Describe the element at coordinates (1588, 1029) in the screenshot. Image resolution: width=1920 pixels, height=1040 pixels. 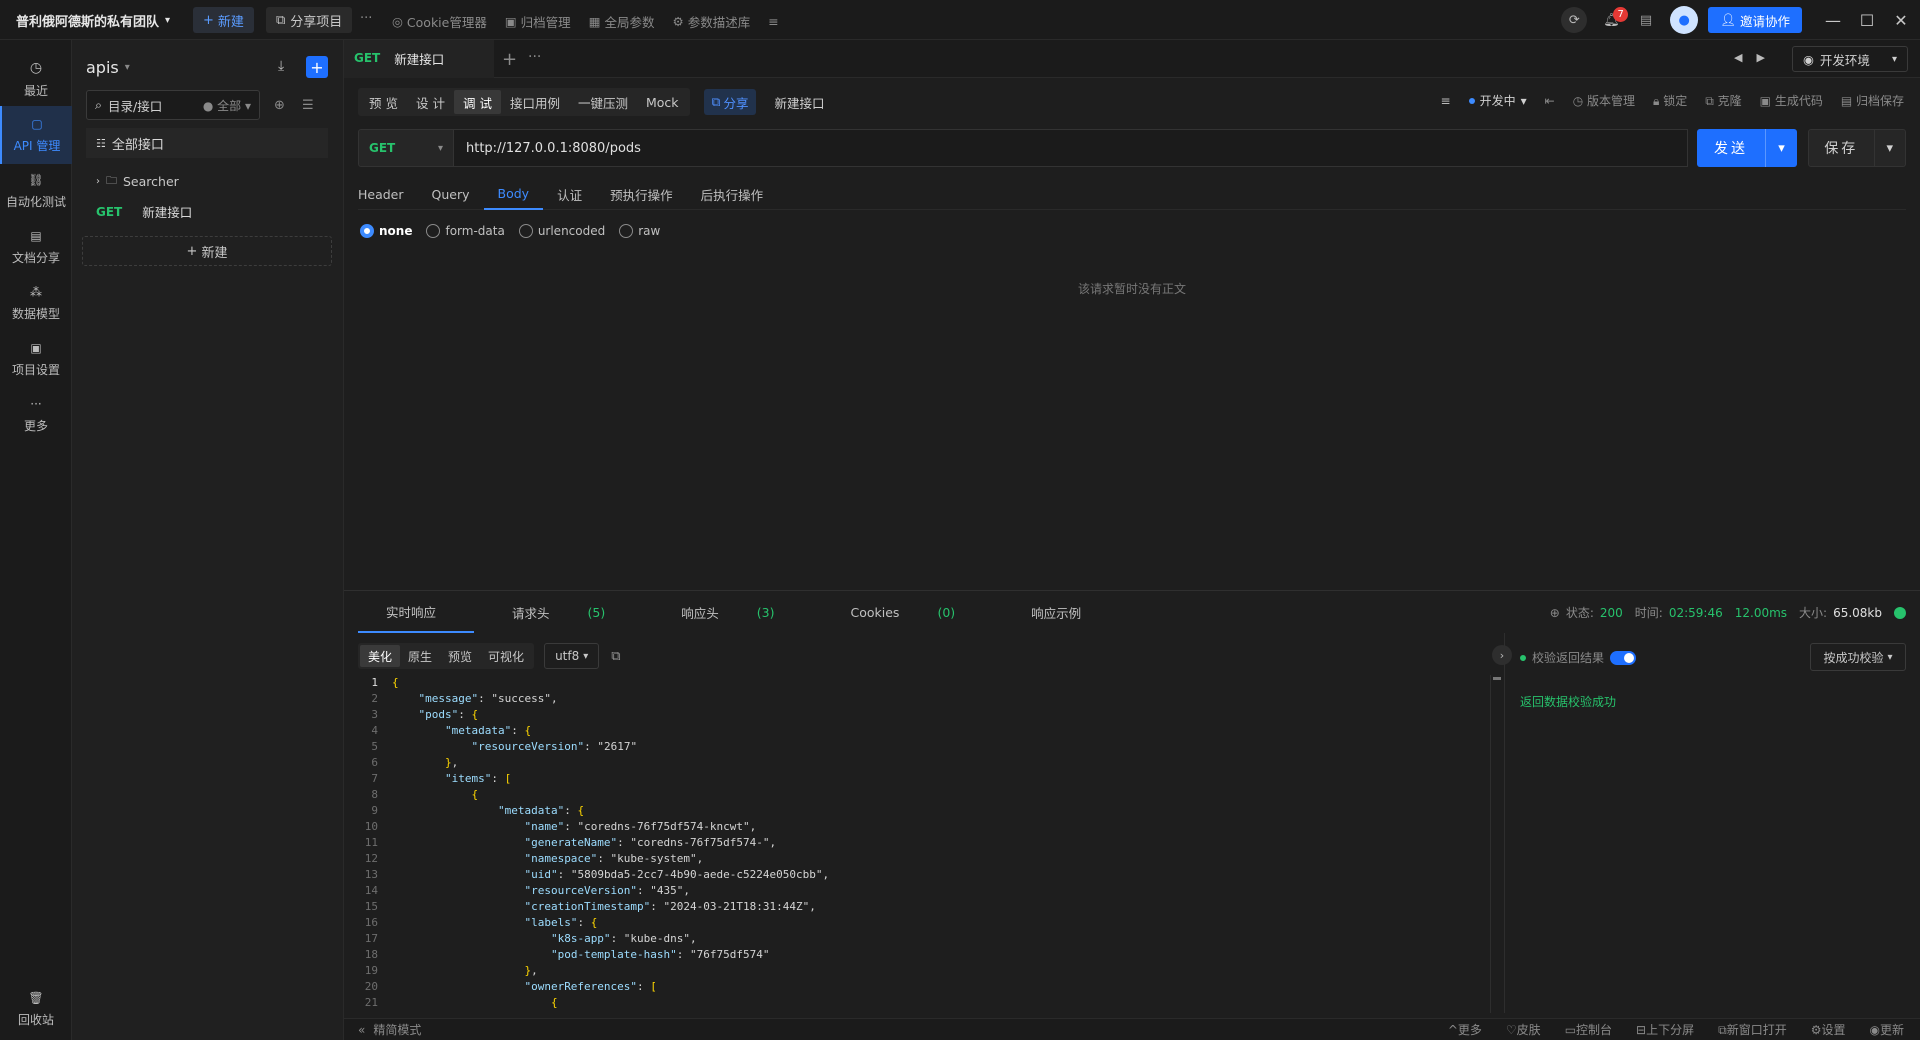
I see `sb-console: ▭控制台` at that location.